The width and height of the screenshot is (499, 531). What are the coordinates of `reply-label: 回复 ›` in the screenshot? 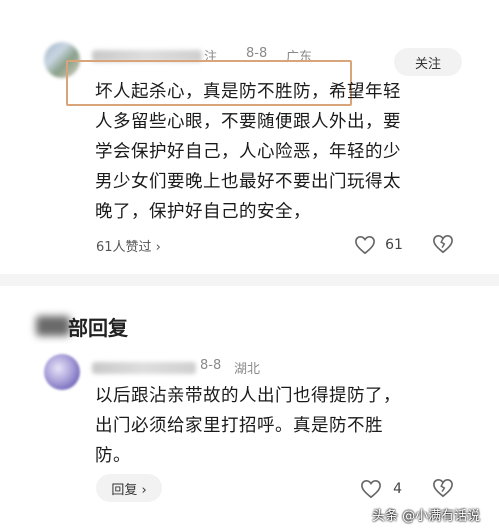 It's located at (129, 490).